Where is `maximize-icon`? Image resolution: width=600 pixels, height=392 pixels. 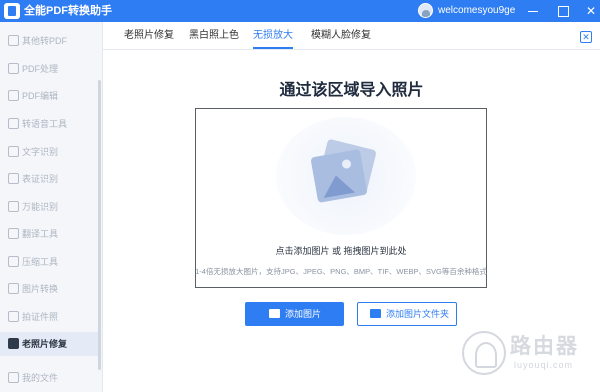 maximize-icon is located at coordinates (563, 11).